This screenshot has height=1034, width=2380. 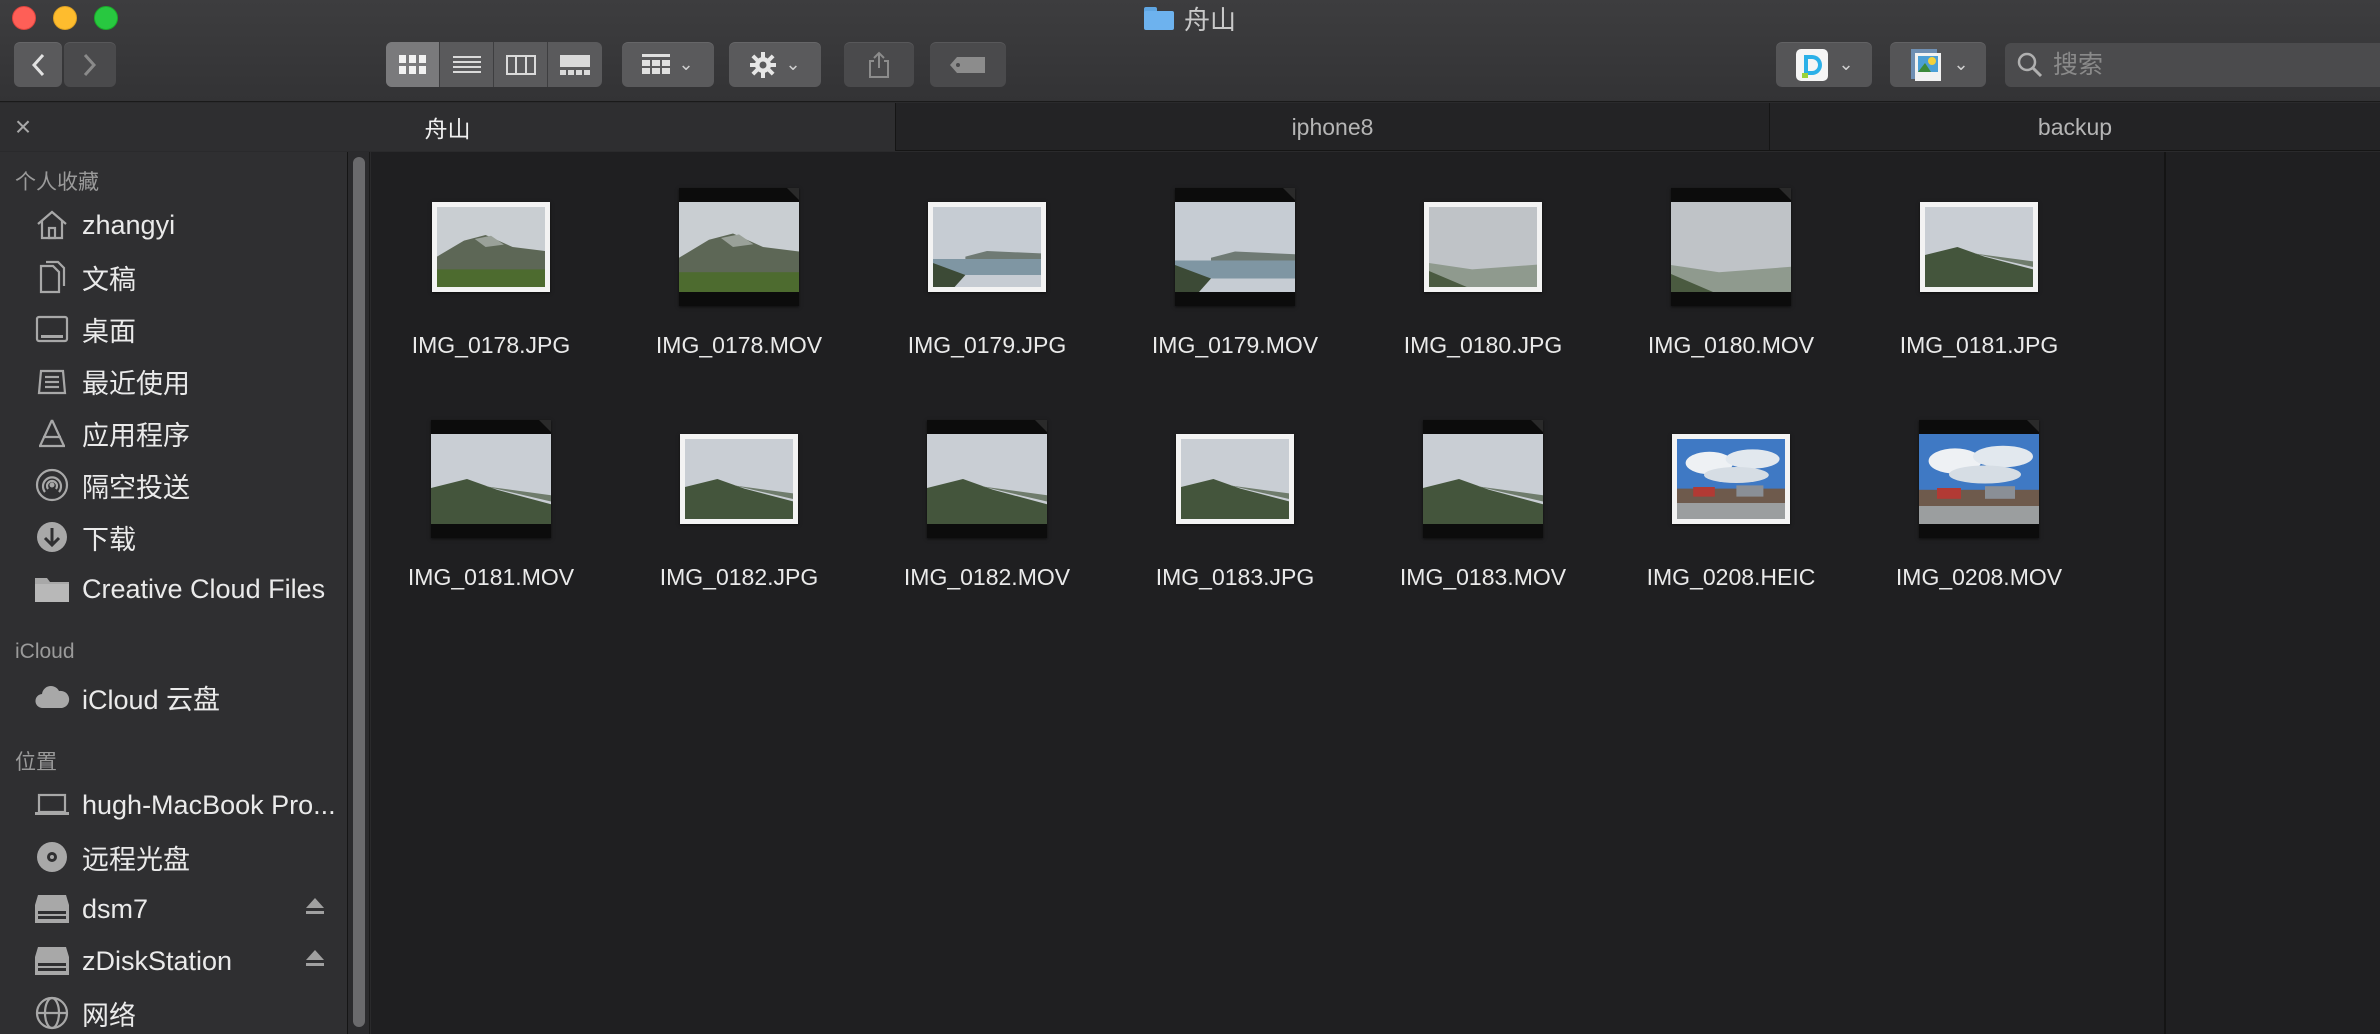 I want to click on sidebar-item-desktop: 桌面, so click(x=170, y=329).